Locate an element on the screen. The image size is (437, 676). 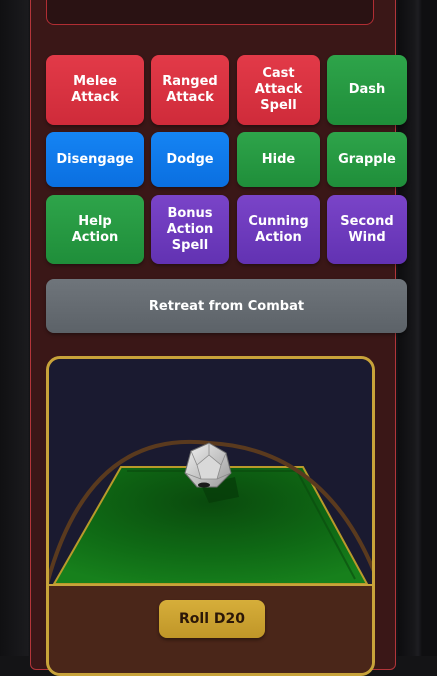
top-panel-box is located at coordinates (210, 12).